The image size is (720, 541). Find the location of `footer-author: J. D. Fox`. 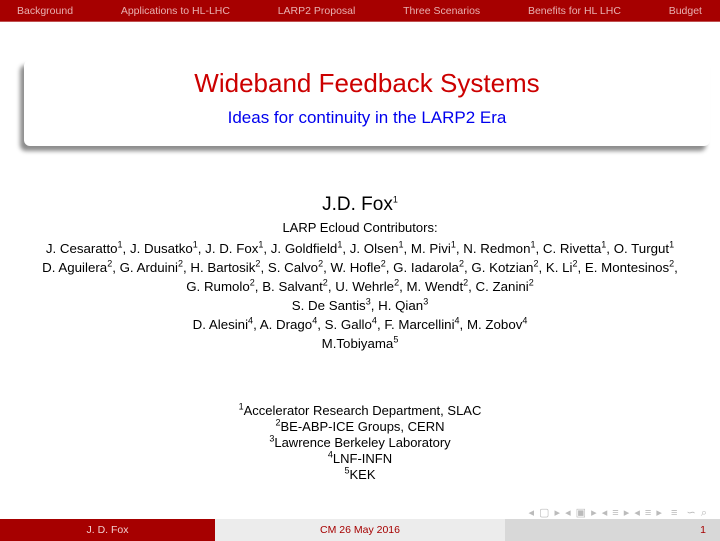

footer-author: J. D. Fox is located at coordinates (107, 530).